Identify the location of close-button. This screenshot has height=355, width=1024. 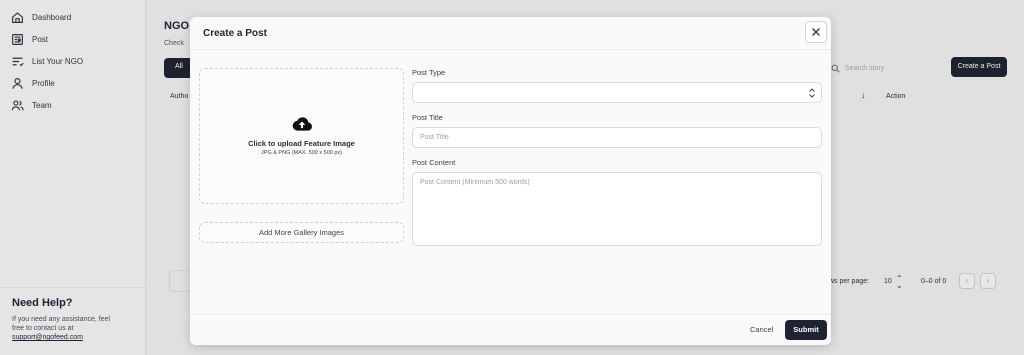
(816, 32).